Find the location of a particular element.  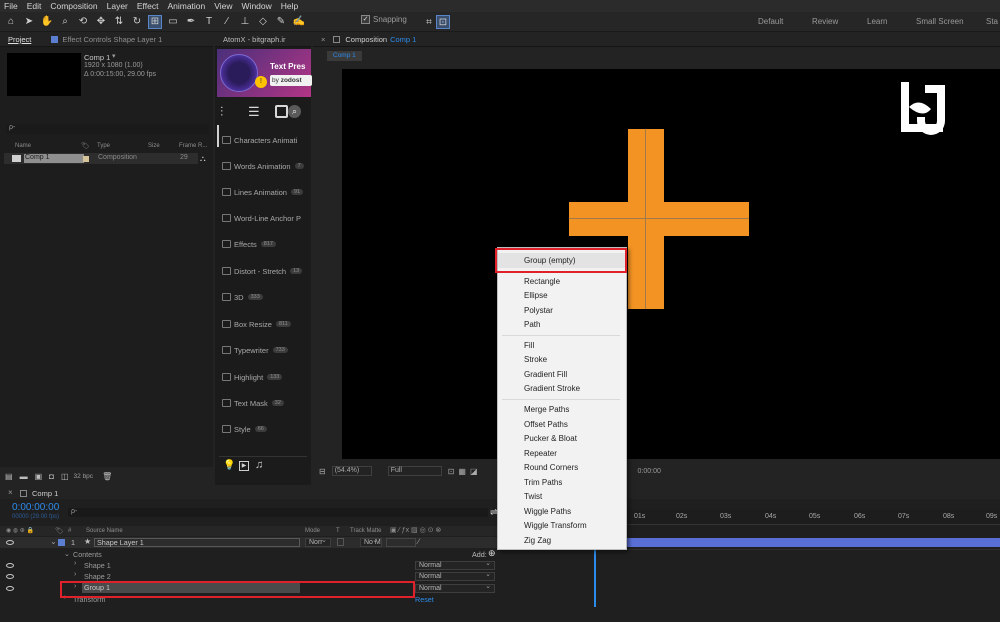

roto-brush-icon: ✎ is located at coordinates (281, 22).